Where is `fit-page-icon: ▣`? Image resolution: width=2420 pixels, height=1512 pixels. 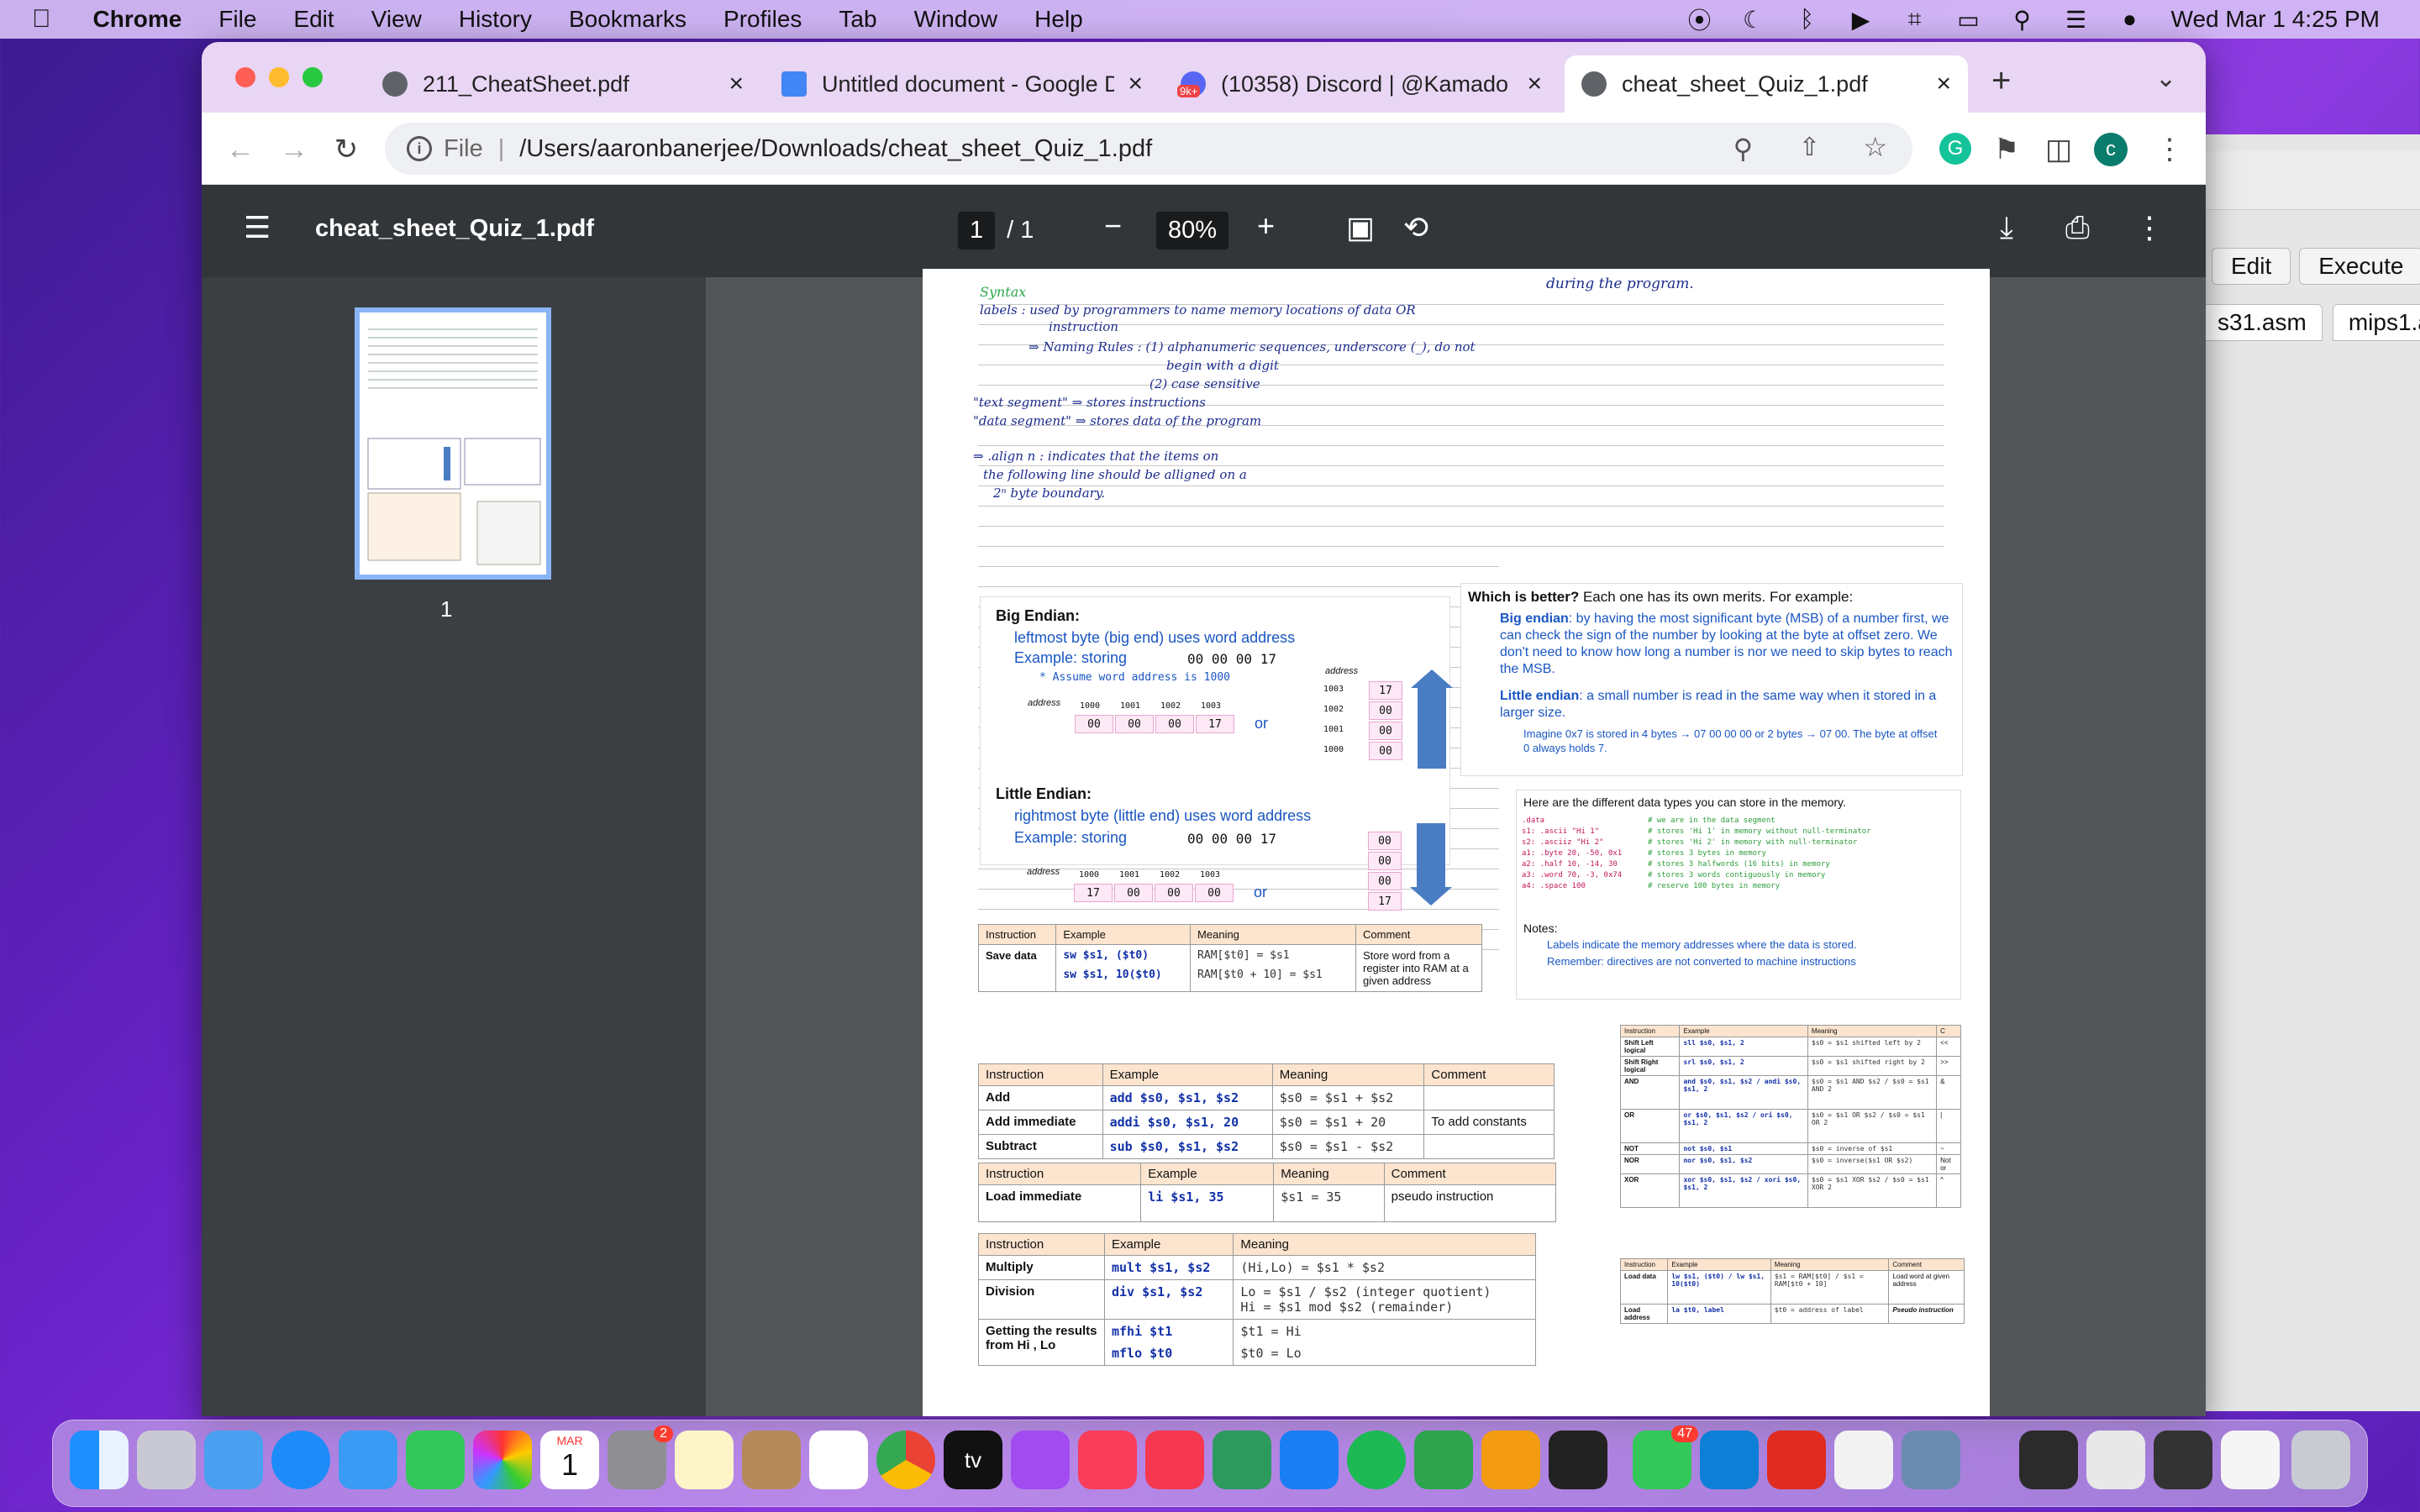 fit-page-icon: ▣ is located at coordinates (1360, 227).